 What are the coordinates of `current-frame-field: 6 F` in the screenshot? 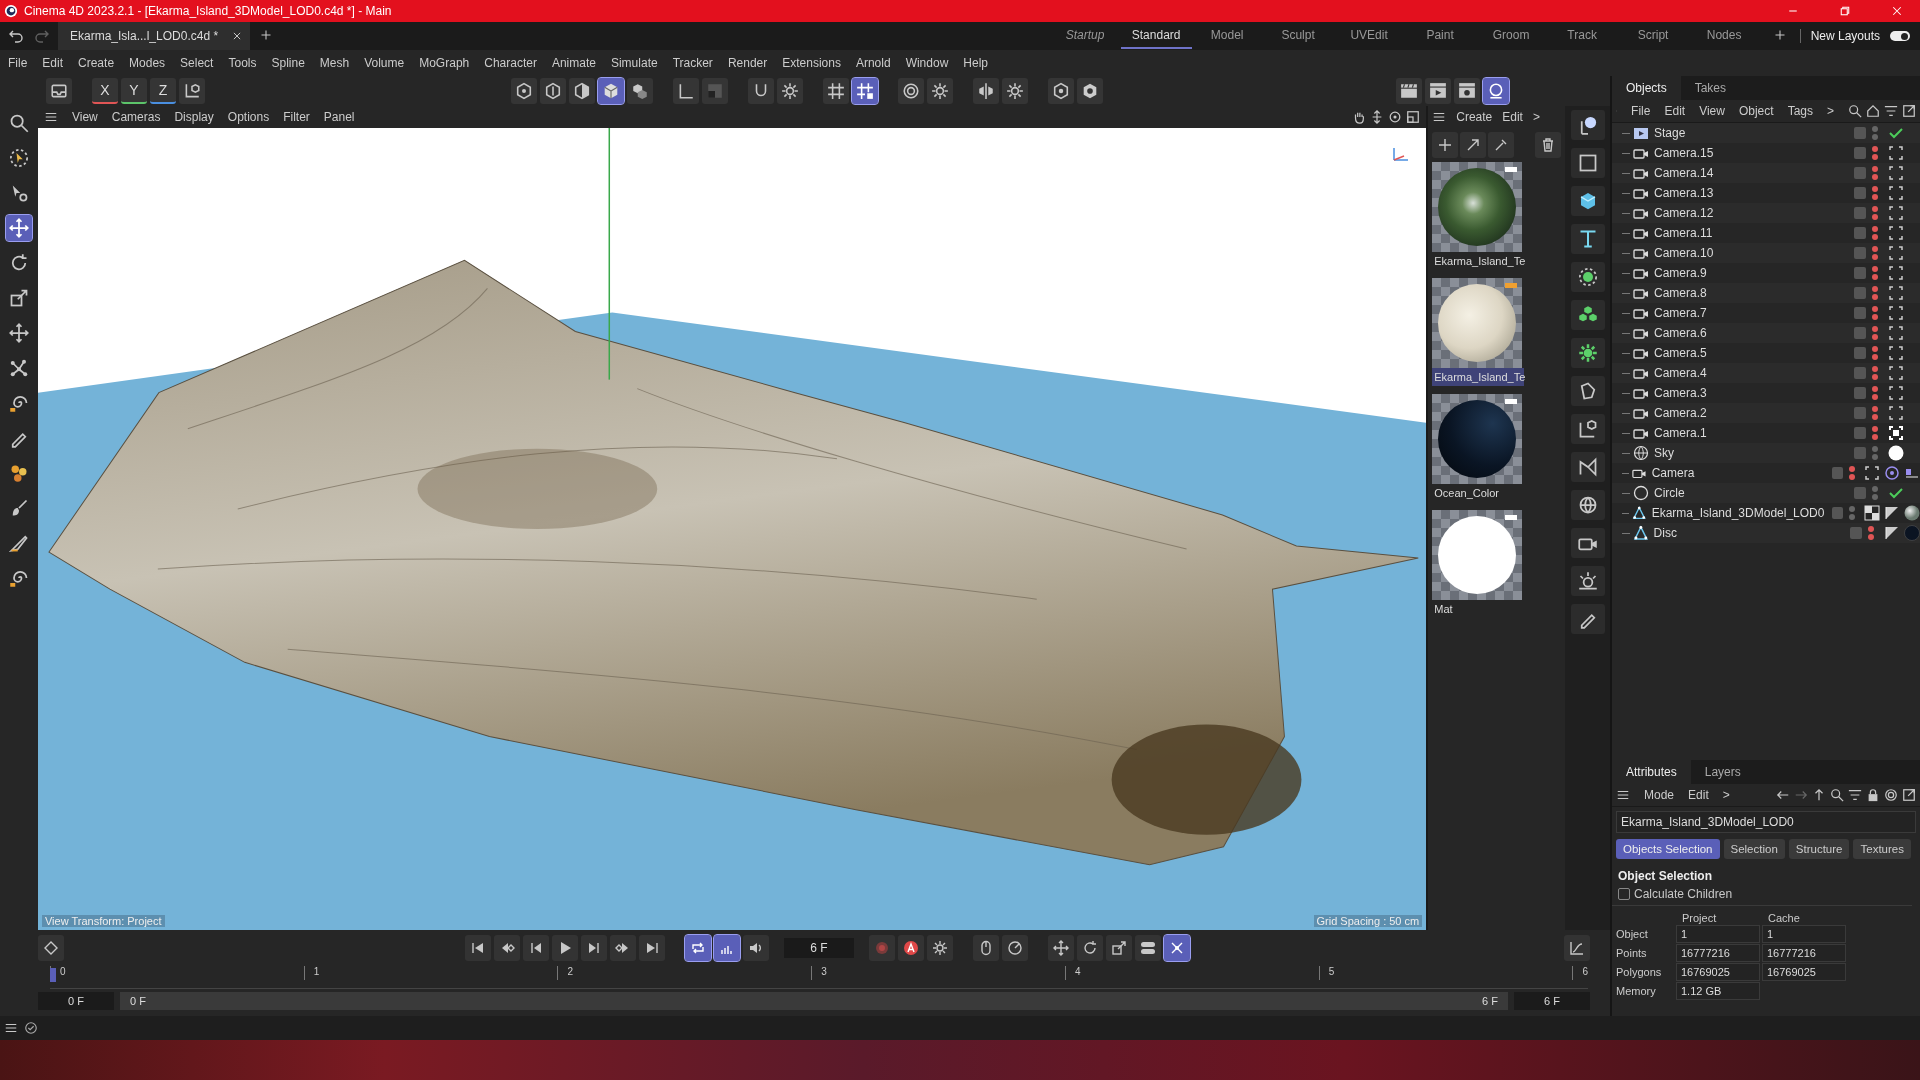 It's located at (819, 948).